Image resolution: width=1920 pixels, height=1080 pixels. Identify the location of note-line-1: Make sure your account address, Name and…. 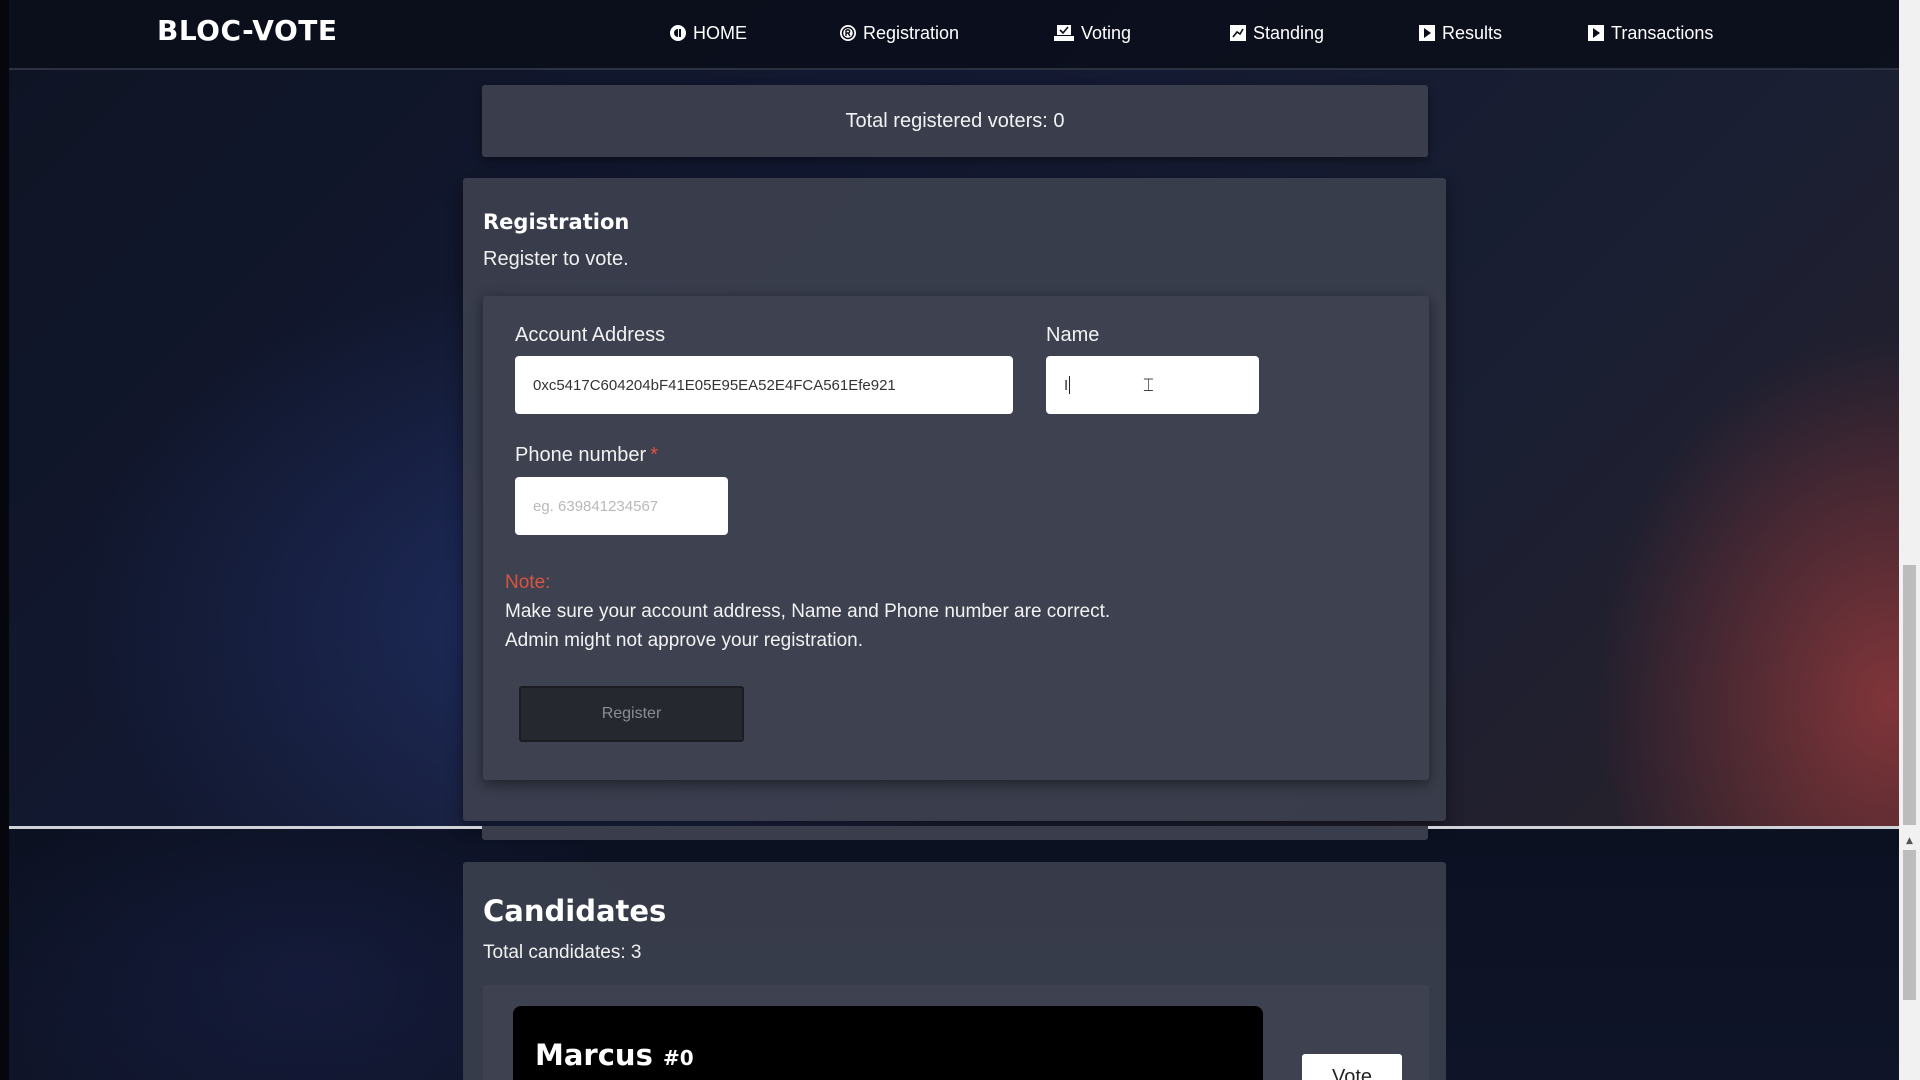
(808, 611).